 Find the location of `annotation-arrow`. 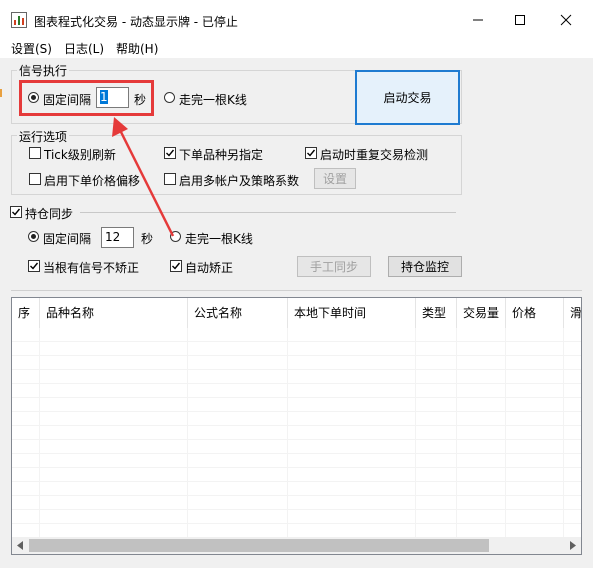

annotation-arrow is located at coordinates (143, 177).